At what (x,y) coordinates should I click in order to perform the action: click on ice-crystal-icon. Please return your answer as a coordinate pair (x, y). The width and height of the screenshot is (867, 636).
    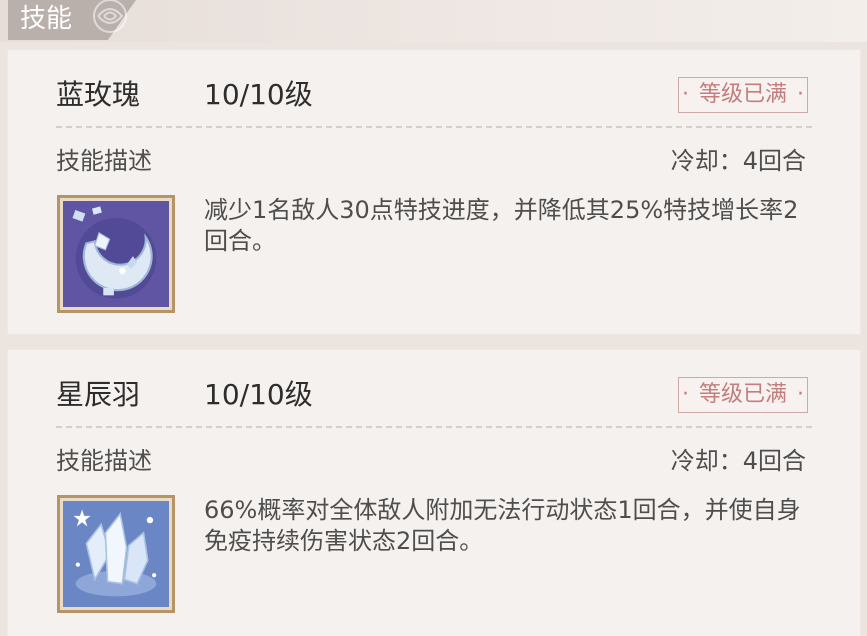
    Looking at the image, I should click on (116, 554).